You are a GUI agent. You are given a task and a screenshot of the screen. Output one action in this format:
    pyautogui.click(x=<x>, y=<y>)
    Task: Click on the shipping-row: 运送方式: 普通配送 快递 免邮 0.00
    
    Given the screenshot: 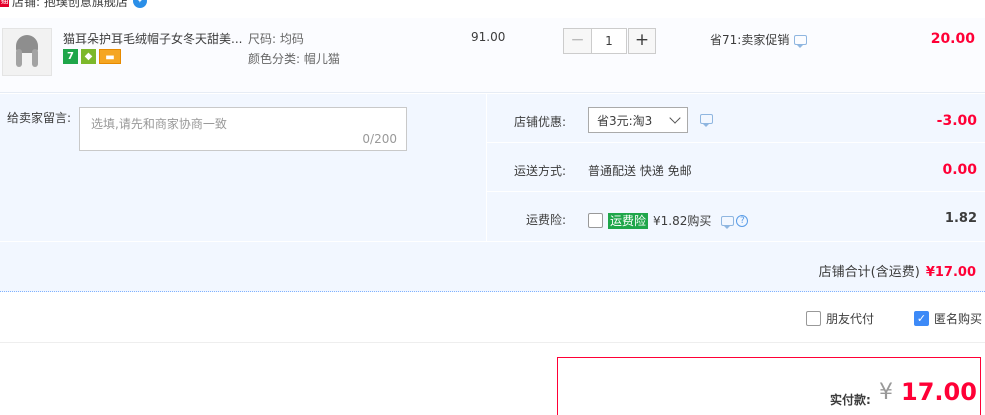 What is the action you would take?
    pyautogui.click(x=736, y=167)
    